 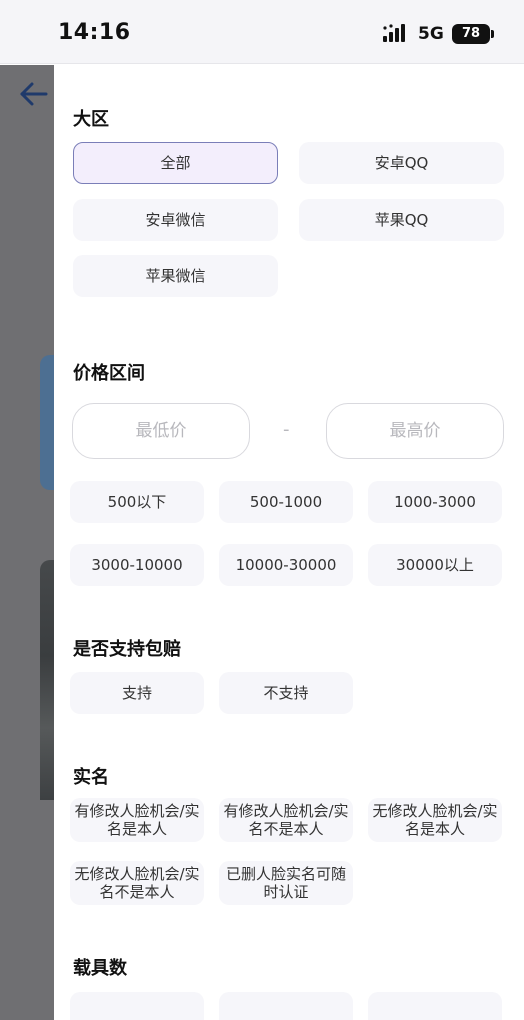 I want to click on background-image, so click(x=47, y=680).